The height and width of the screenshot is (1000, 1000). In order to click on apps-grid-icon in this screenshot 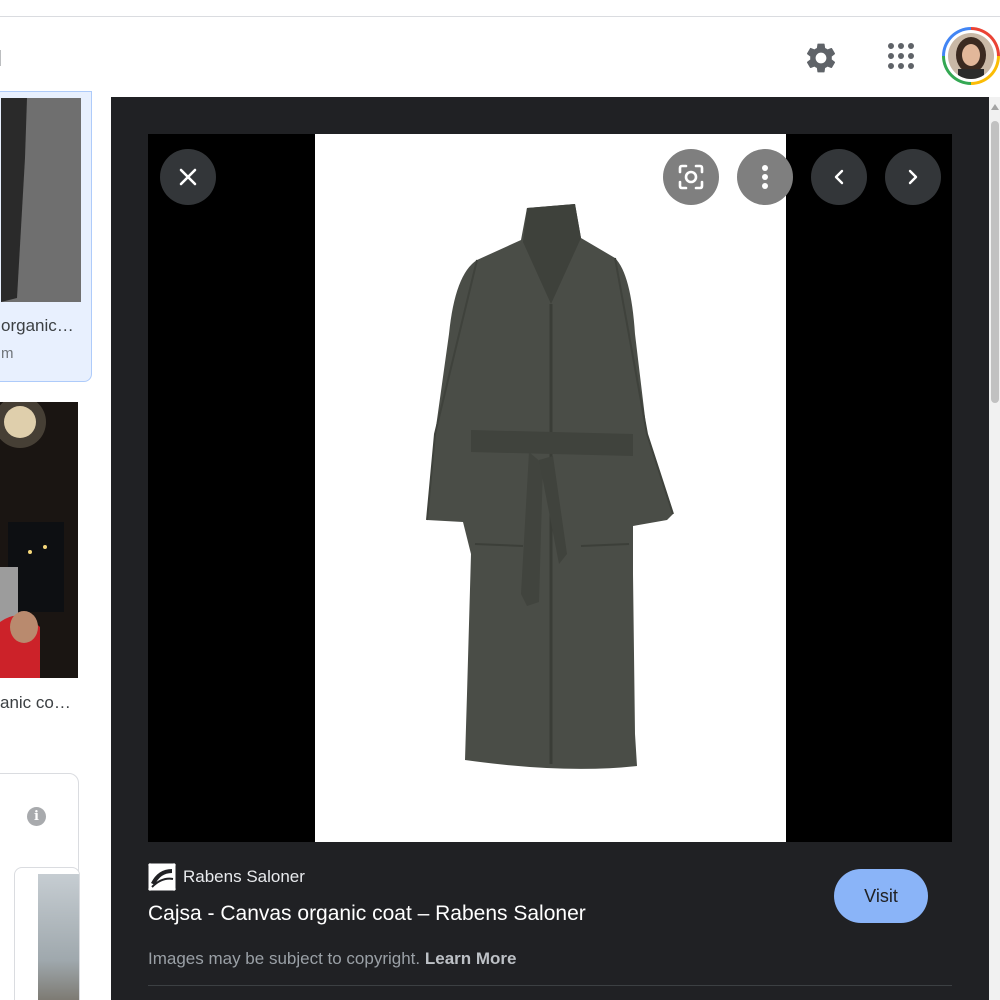, I will do `click(899, 57)`.